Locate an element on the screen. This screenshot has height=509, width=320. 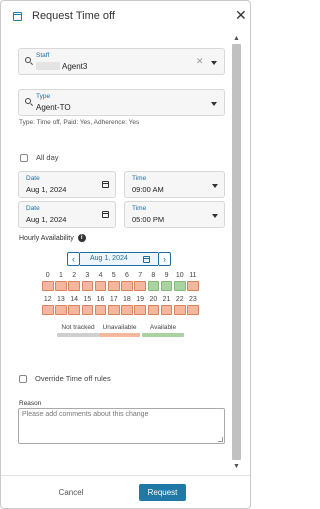
clear-icon: ✕ is located at coordinates (200, 61).